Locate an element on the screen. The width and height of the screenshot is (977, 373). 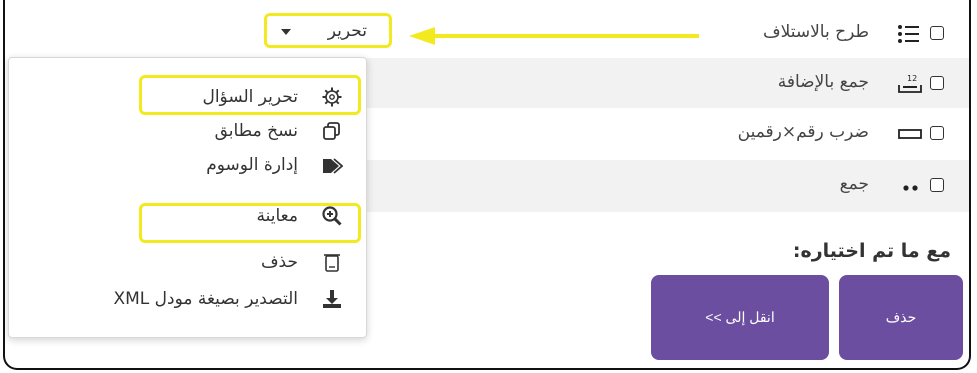
gear-icon is located at coordinates (332, 97).